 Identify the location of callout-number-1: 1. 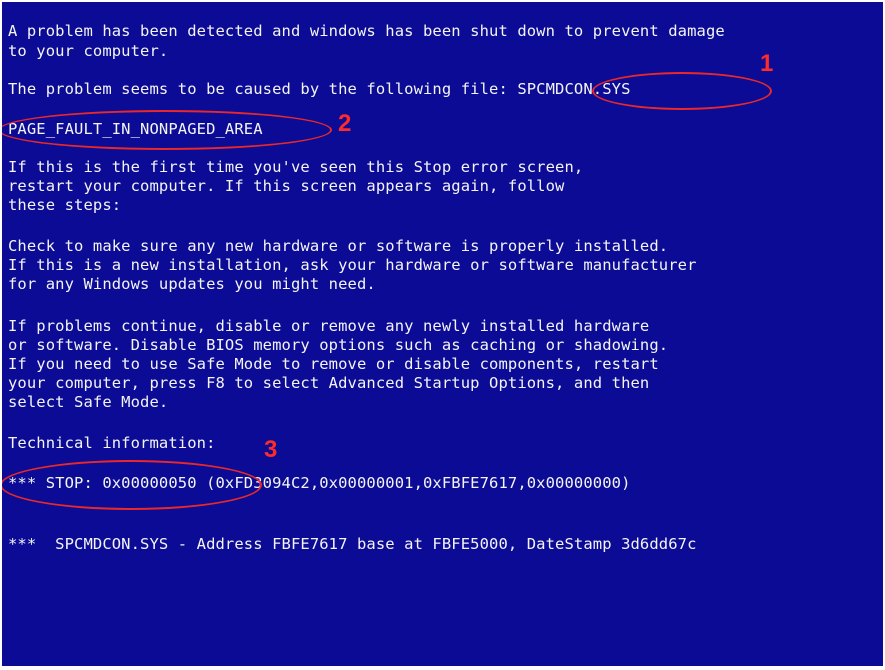
(767, 63).